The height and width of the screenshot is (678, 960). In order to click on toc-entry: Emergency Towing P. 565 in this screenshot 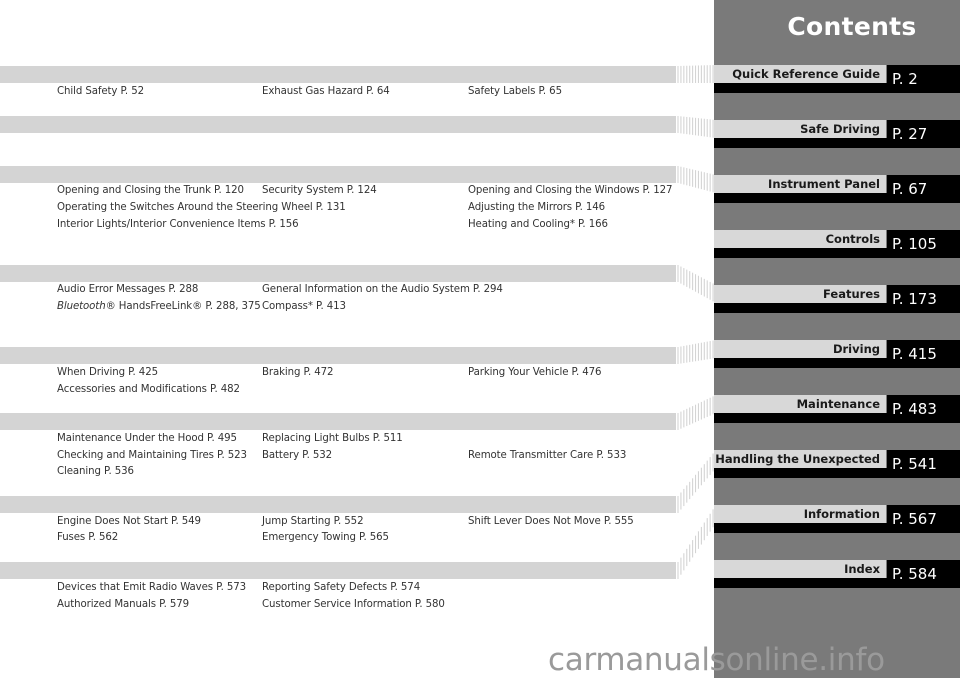, I will do `click(325, 537)`.